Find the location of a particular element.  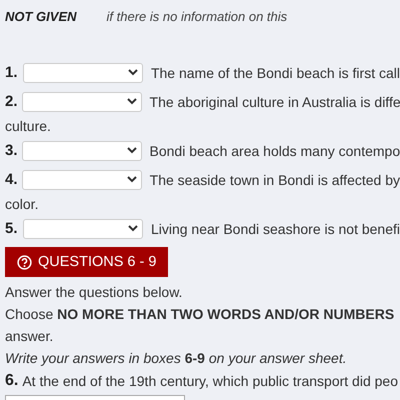

instruction-note: Write your answers in boxes 6-9 on your answer sheet. is located at coordinates (176, 358).